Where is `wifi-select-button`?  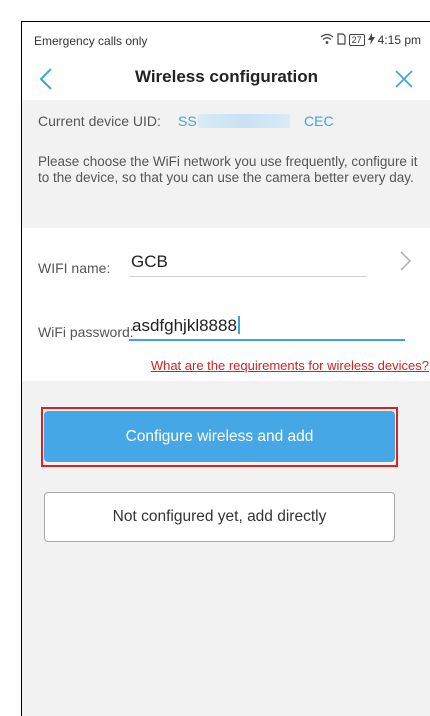 wifi-select-button is located at coordinates (405, 261).